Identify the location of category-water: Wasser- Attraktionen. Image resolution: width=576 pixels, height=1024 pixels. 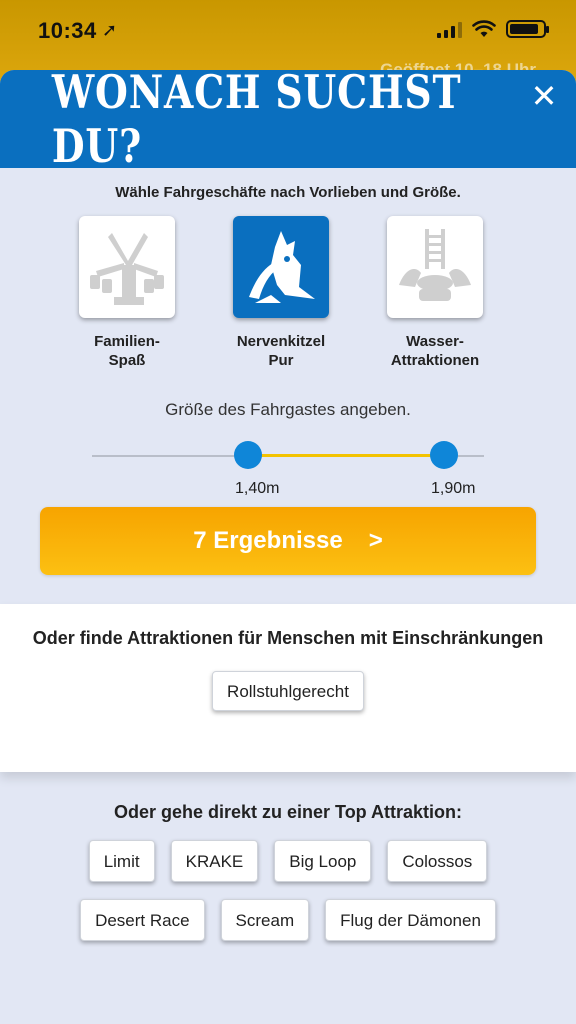
(435, 293).